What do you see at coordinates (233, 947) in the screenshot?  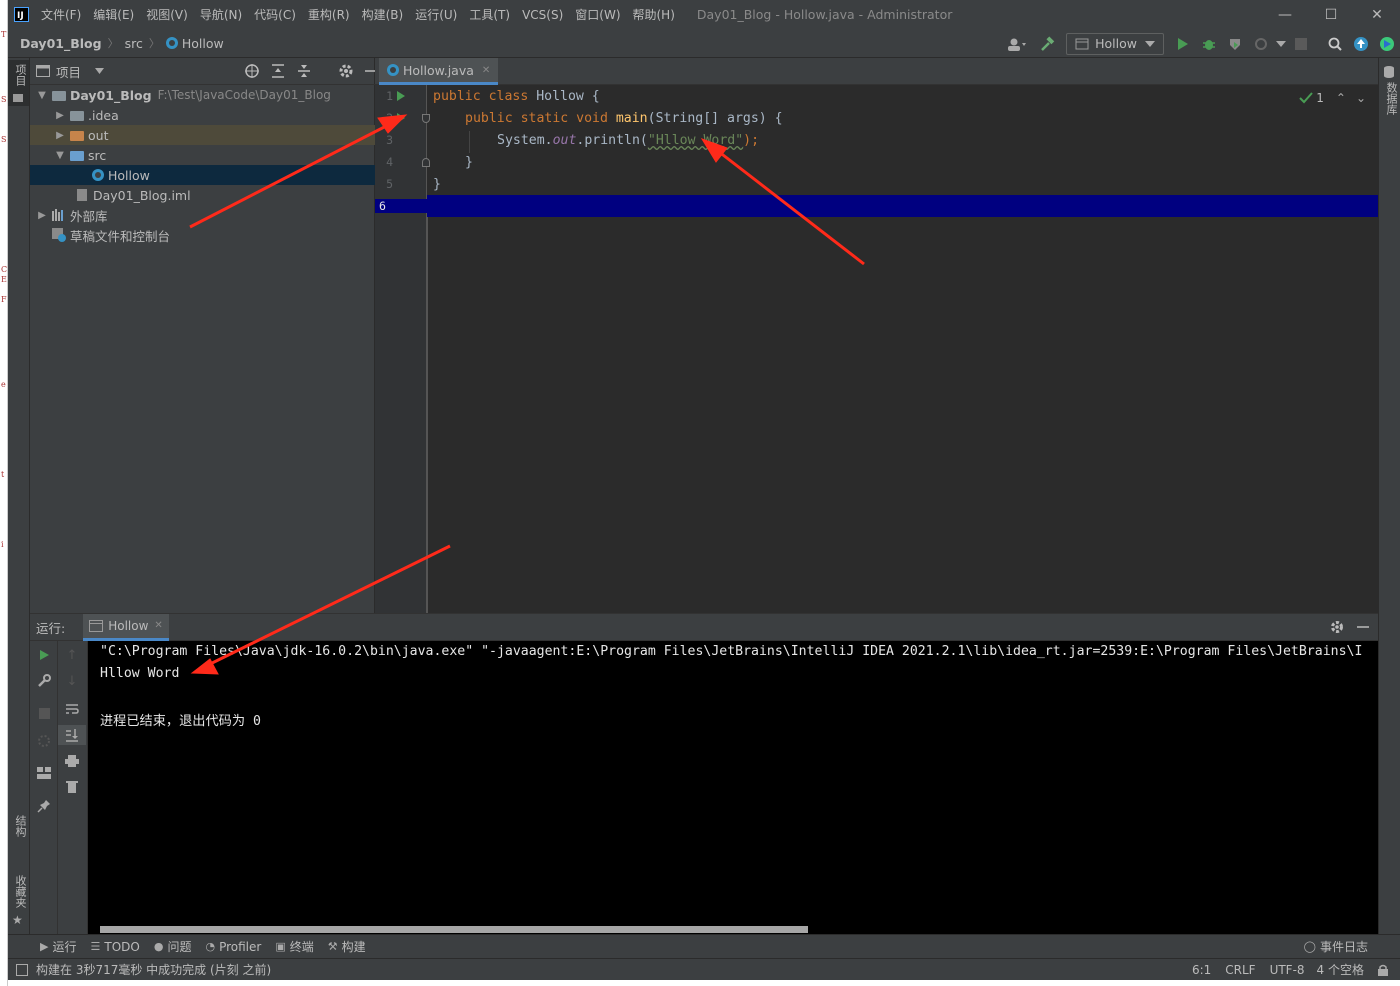 I see `tool-tab-profiler: ◔ Profiler` at bounding box center [233, 947].